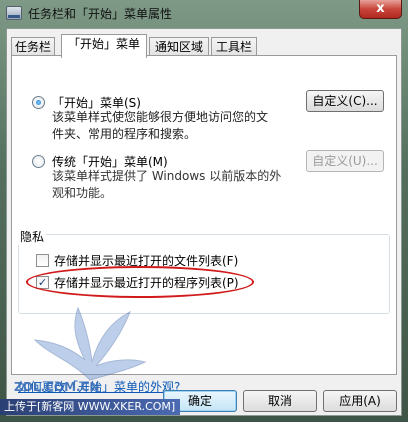  What do you see at coordinates (167, 176) in the screenshot?
I see `classic-menu-description-line1: 该菜单样式提供了 Windows 以前版本的外` at bounding box center [167, 176].